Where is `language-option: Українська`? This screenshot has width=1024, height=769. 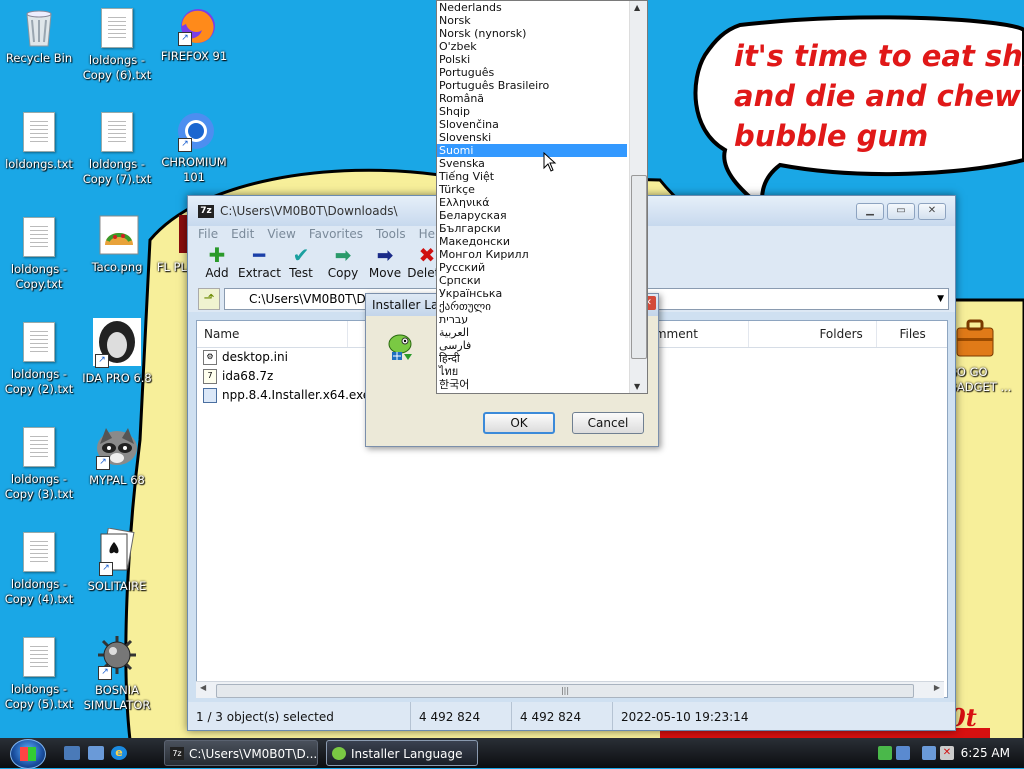
language-option: Українська is located at coordinates (532, 293).